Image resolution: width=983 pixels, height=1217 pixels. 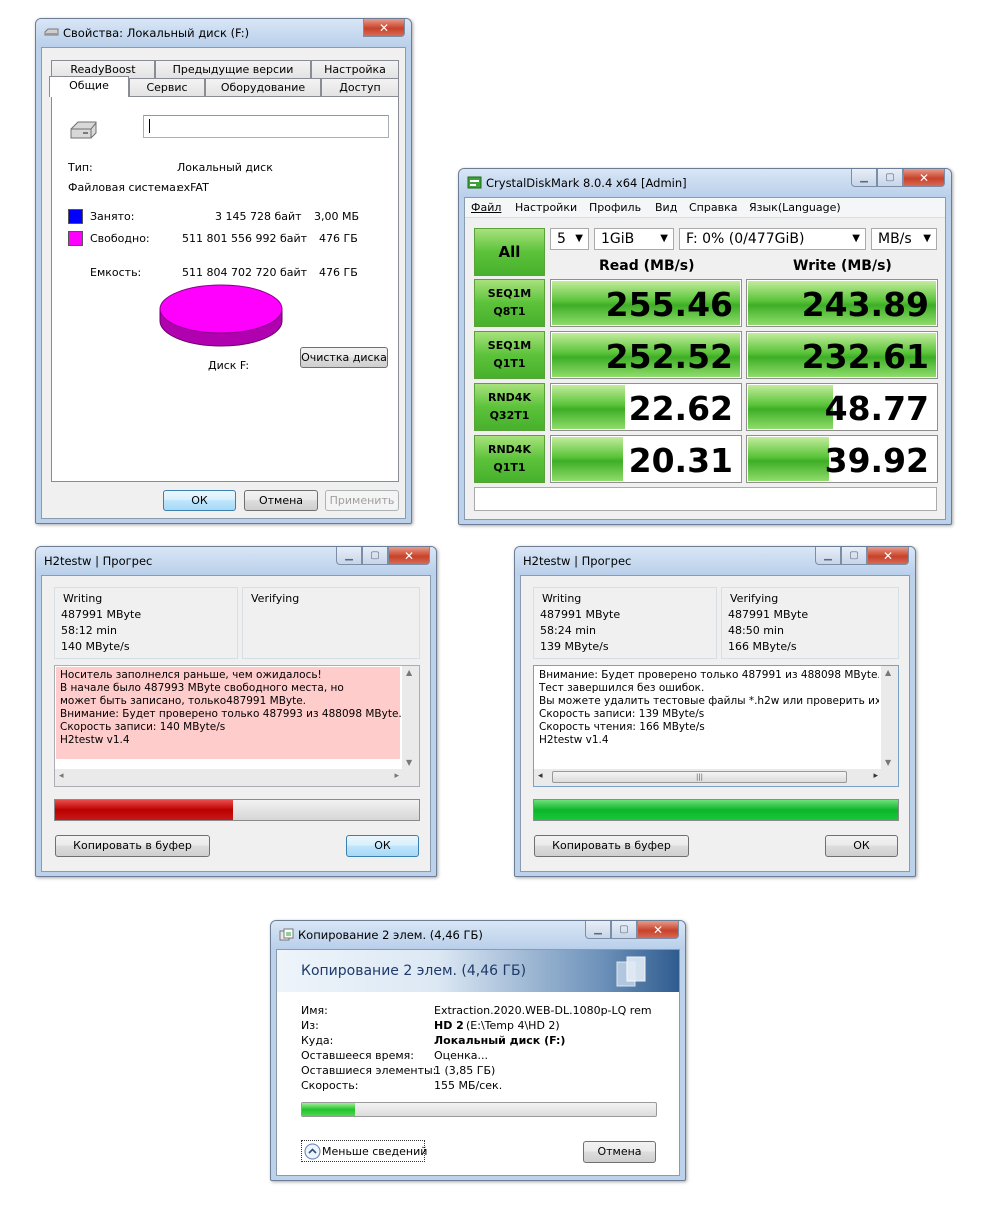 What do you see at coordinates (666, 207) in the screenshot?
I see `menu-view: Вид` at bounding box center [666, 207].